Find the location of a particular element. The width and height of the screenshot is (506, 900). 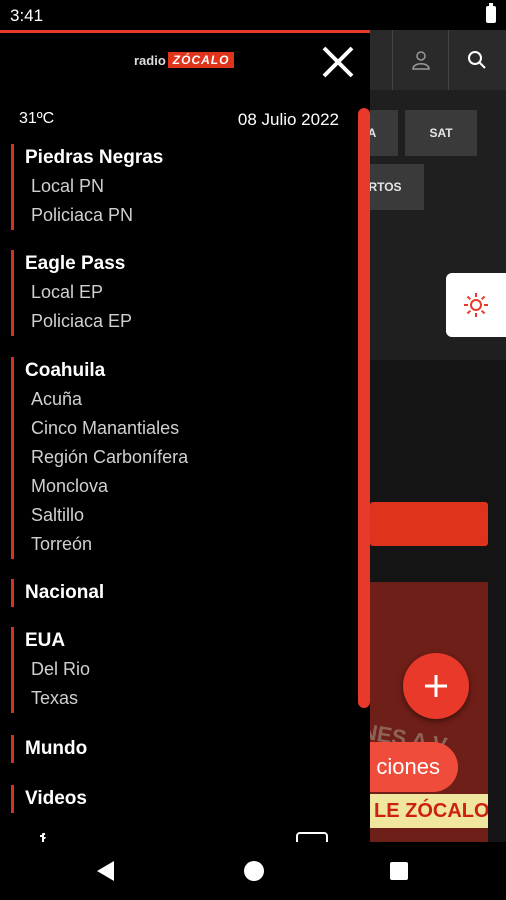

battery-icon is located at coordinates (491, 13).